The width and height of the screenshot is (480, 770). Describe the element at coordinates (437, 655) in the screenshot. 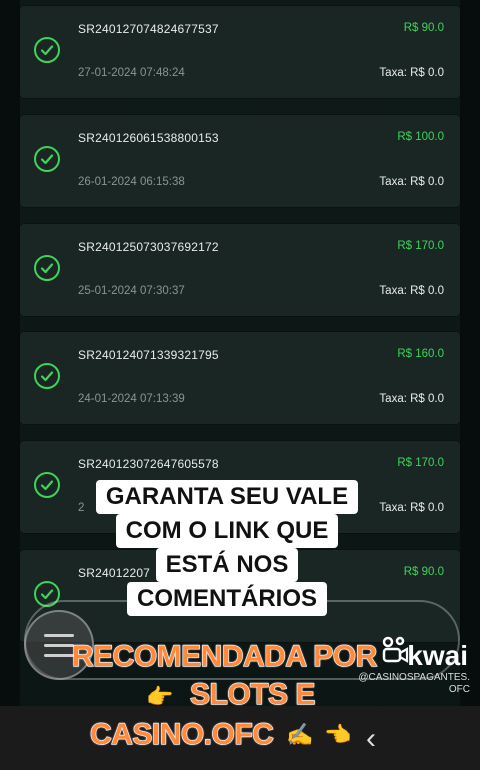

I see `kwai-brand: kwai` at that location.